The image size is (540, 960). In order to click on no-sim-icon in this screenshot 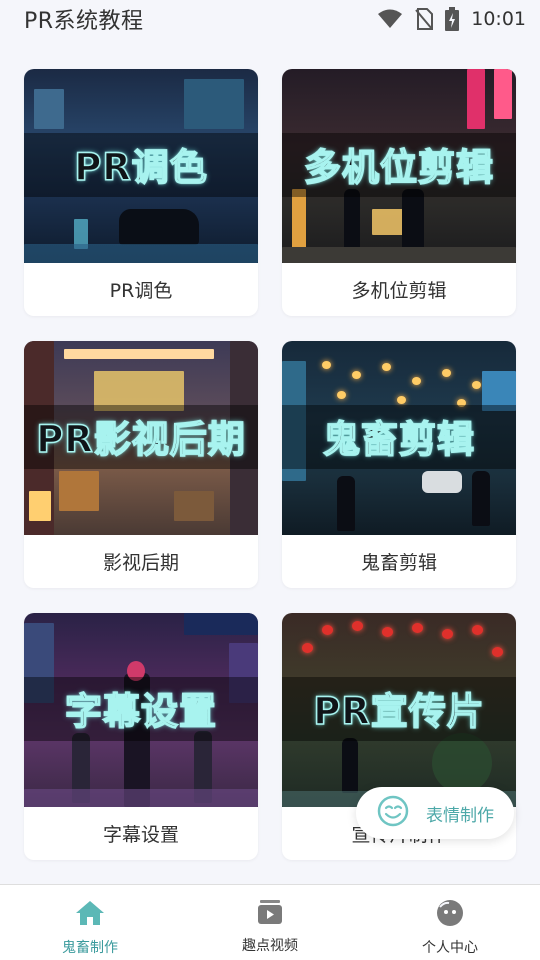, I will do `click(424, 19)`.